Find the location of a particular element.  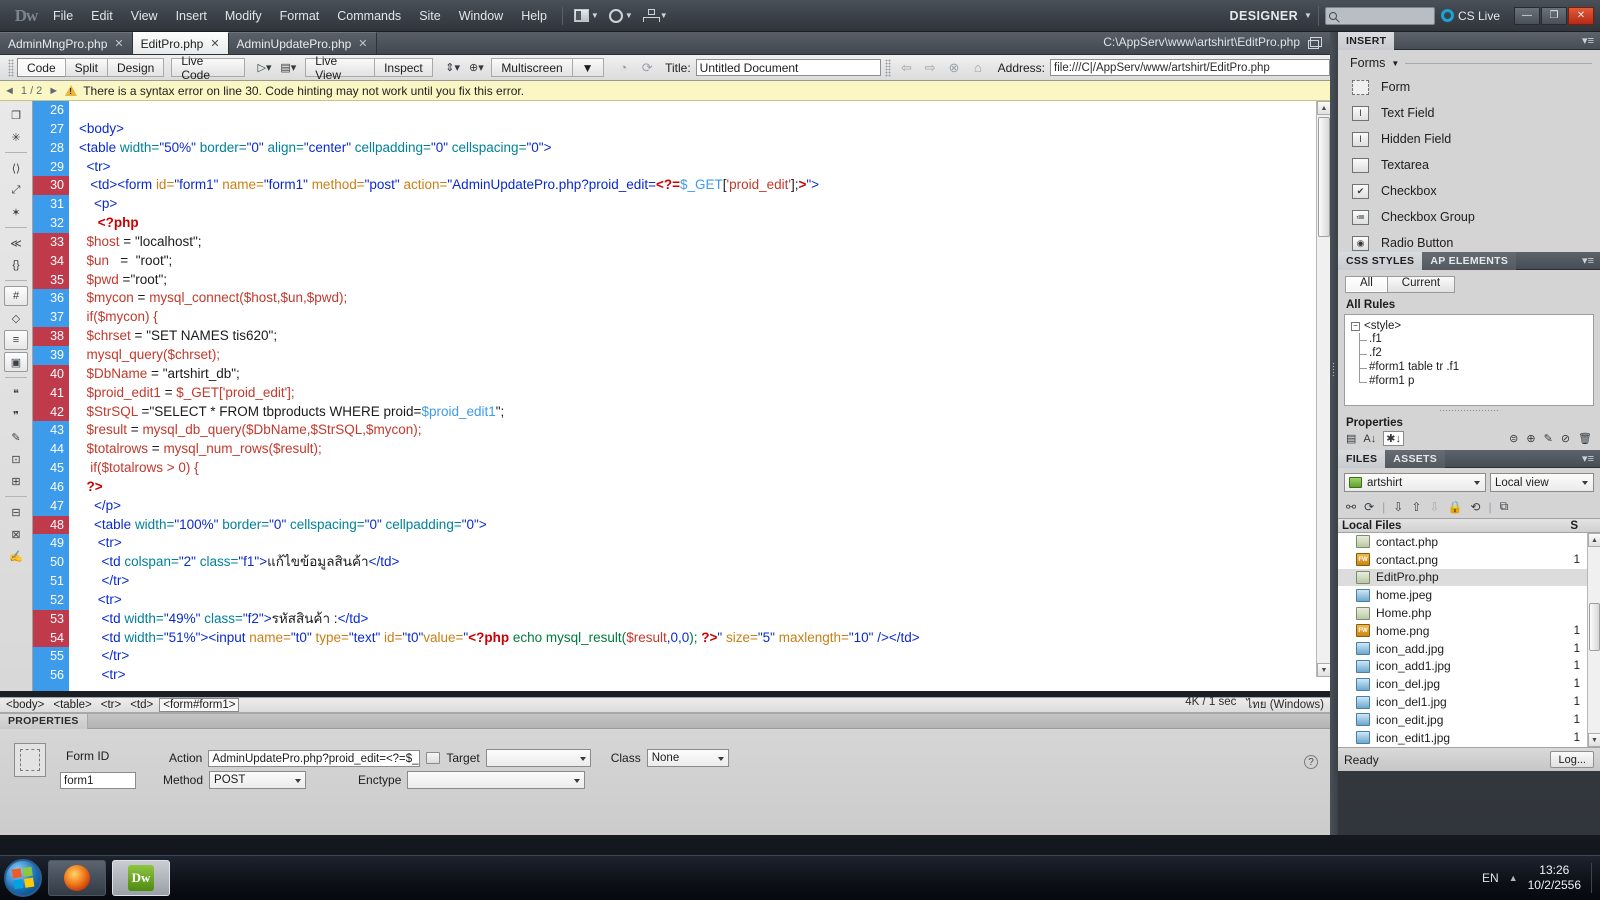

insert-item-text-field: I Text Field is located at coordinates (1469, 113).